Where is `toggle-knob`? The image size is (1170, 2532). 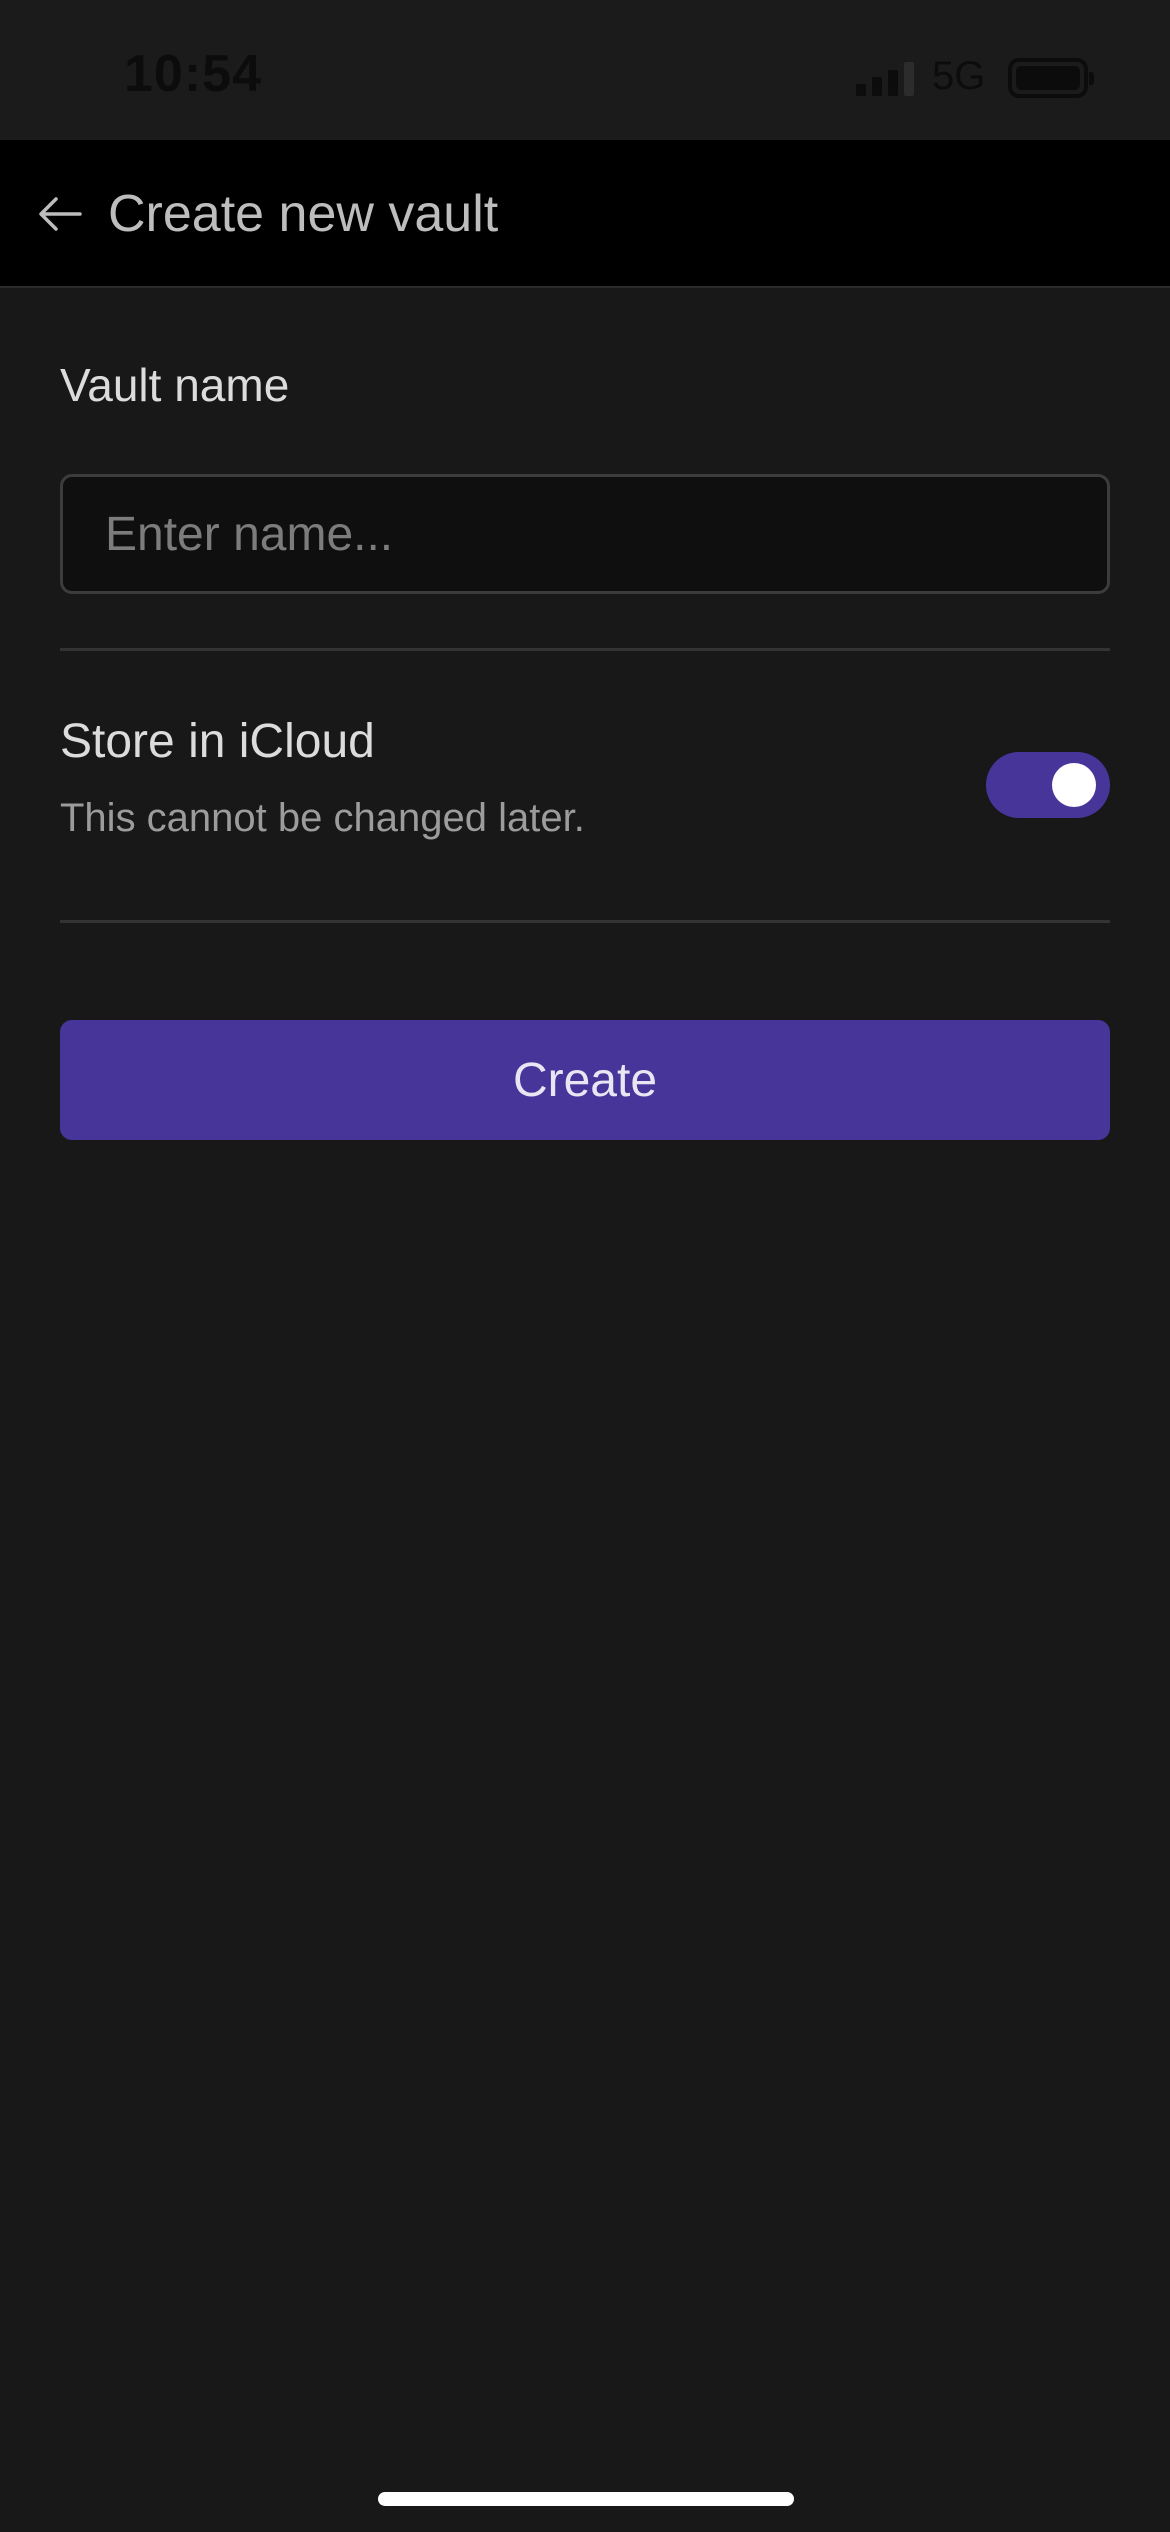
toggle-knob is located at coordinates (1074, 785).